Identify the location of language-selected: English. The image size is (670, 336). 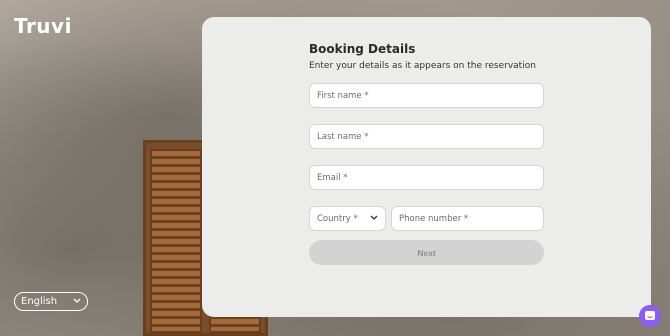
(39, 301).